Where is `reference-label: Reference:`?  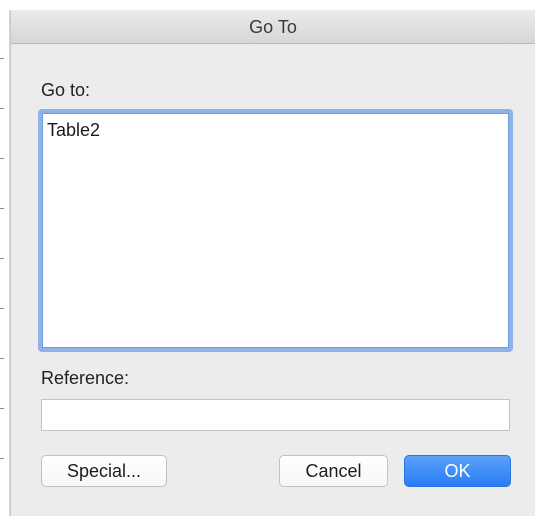 reference-label: Reference: is located at coordinates (85, 378).